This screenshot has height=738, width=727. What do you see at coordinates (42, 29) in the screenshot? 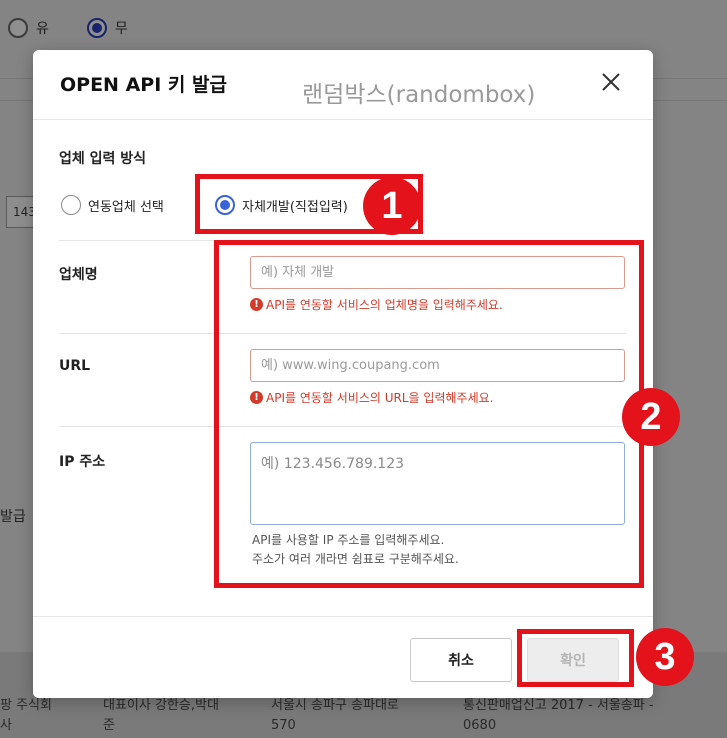
I see `background-radio-yes-label: 유` at bounding box center [42, 29].